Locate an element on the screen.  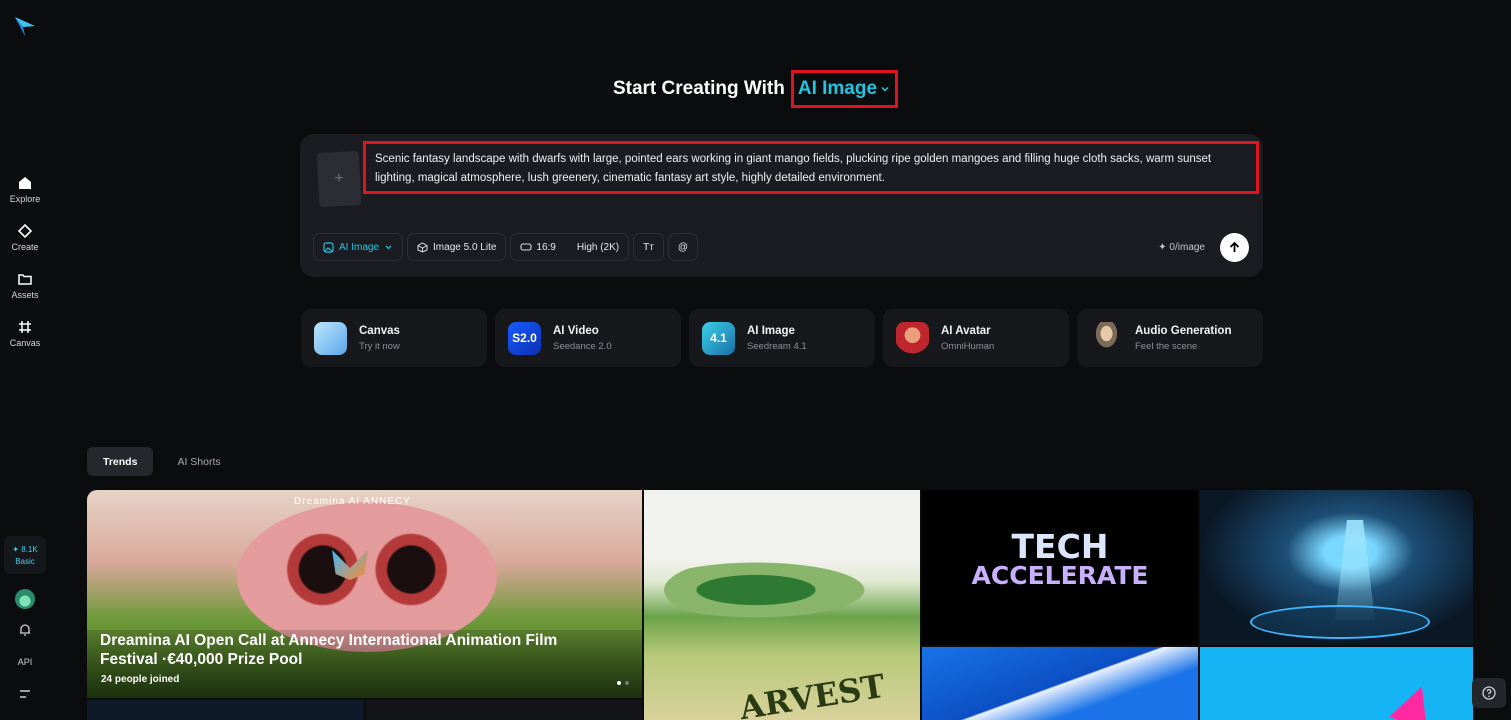
gallery-tile-harvest: ARVEST is located at coordinates (782, 605).